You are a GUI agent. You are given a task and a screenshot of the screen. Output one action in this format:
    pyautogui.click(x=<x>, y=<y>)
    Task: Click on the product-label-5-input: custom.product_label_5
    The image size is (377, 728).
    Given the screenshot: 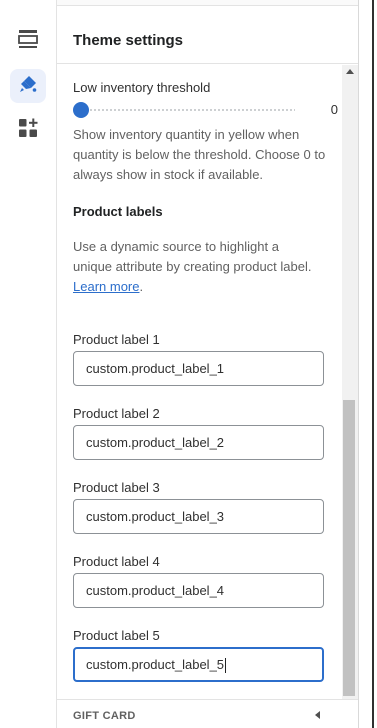 What is the action you would take?
    pyautogui.click(x=198, y=664)
    